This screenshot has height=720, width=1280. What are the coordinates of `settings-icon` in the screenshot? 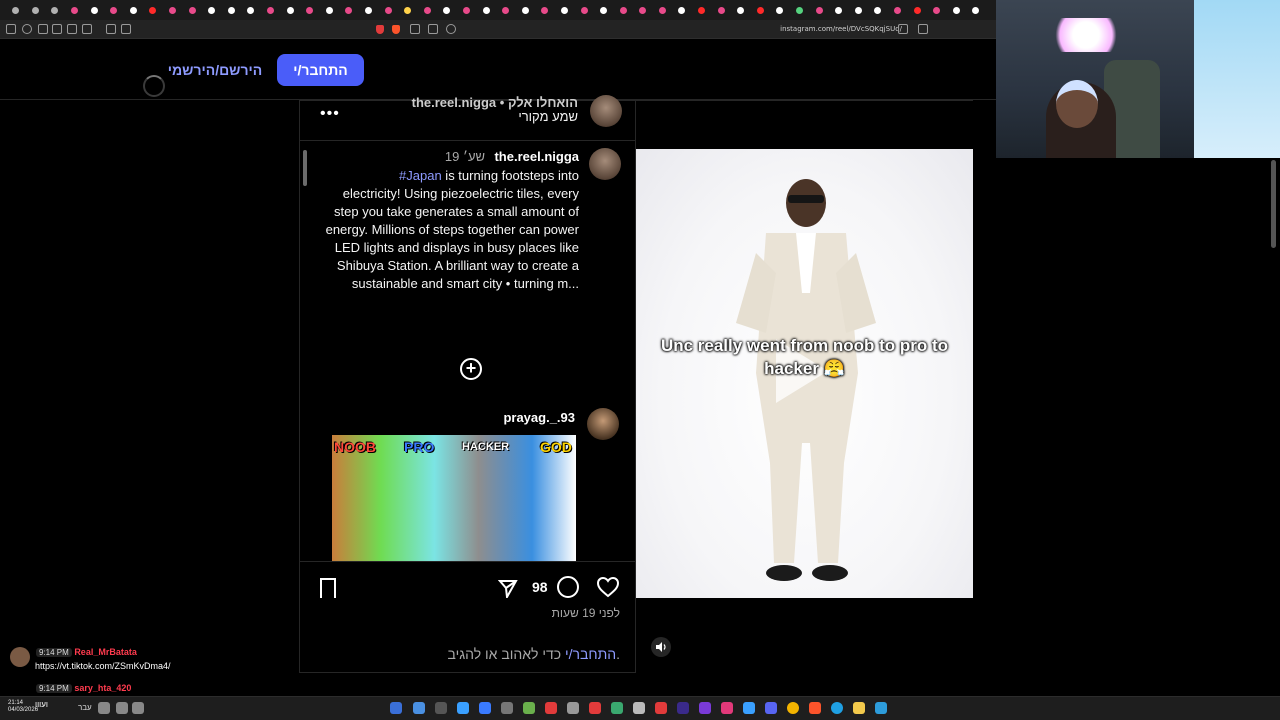 It's located at (126, 29).